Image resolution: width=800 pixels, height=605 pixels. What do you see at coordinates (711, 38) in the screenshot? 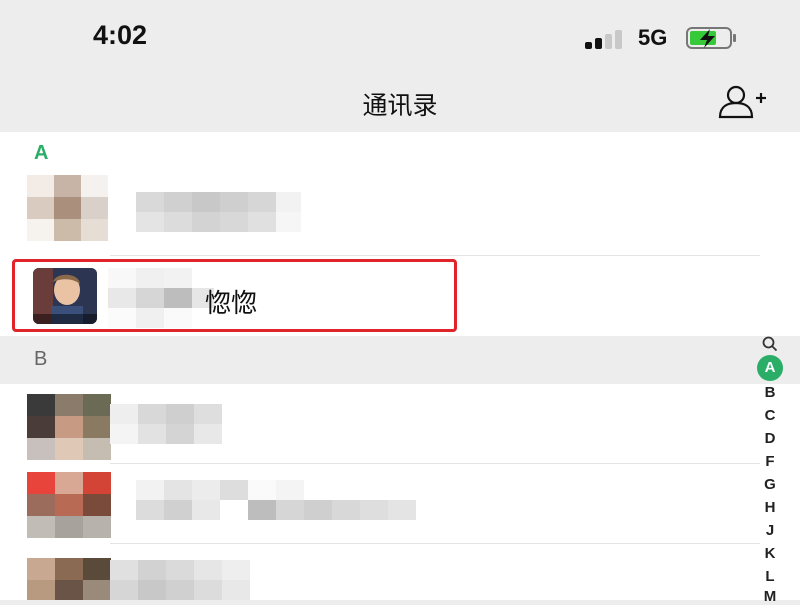
I see `battery-charging-icon` at bounding box center [711, 38].